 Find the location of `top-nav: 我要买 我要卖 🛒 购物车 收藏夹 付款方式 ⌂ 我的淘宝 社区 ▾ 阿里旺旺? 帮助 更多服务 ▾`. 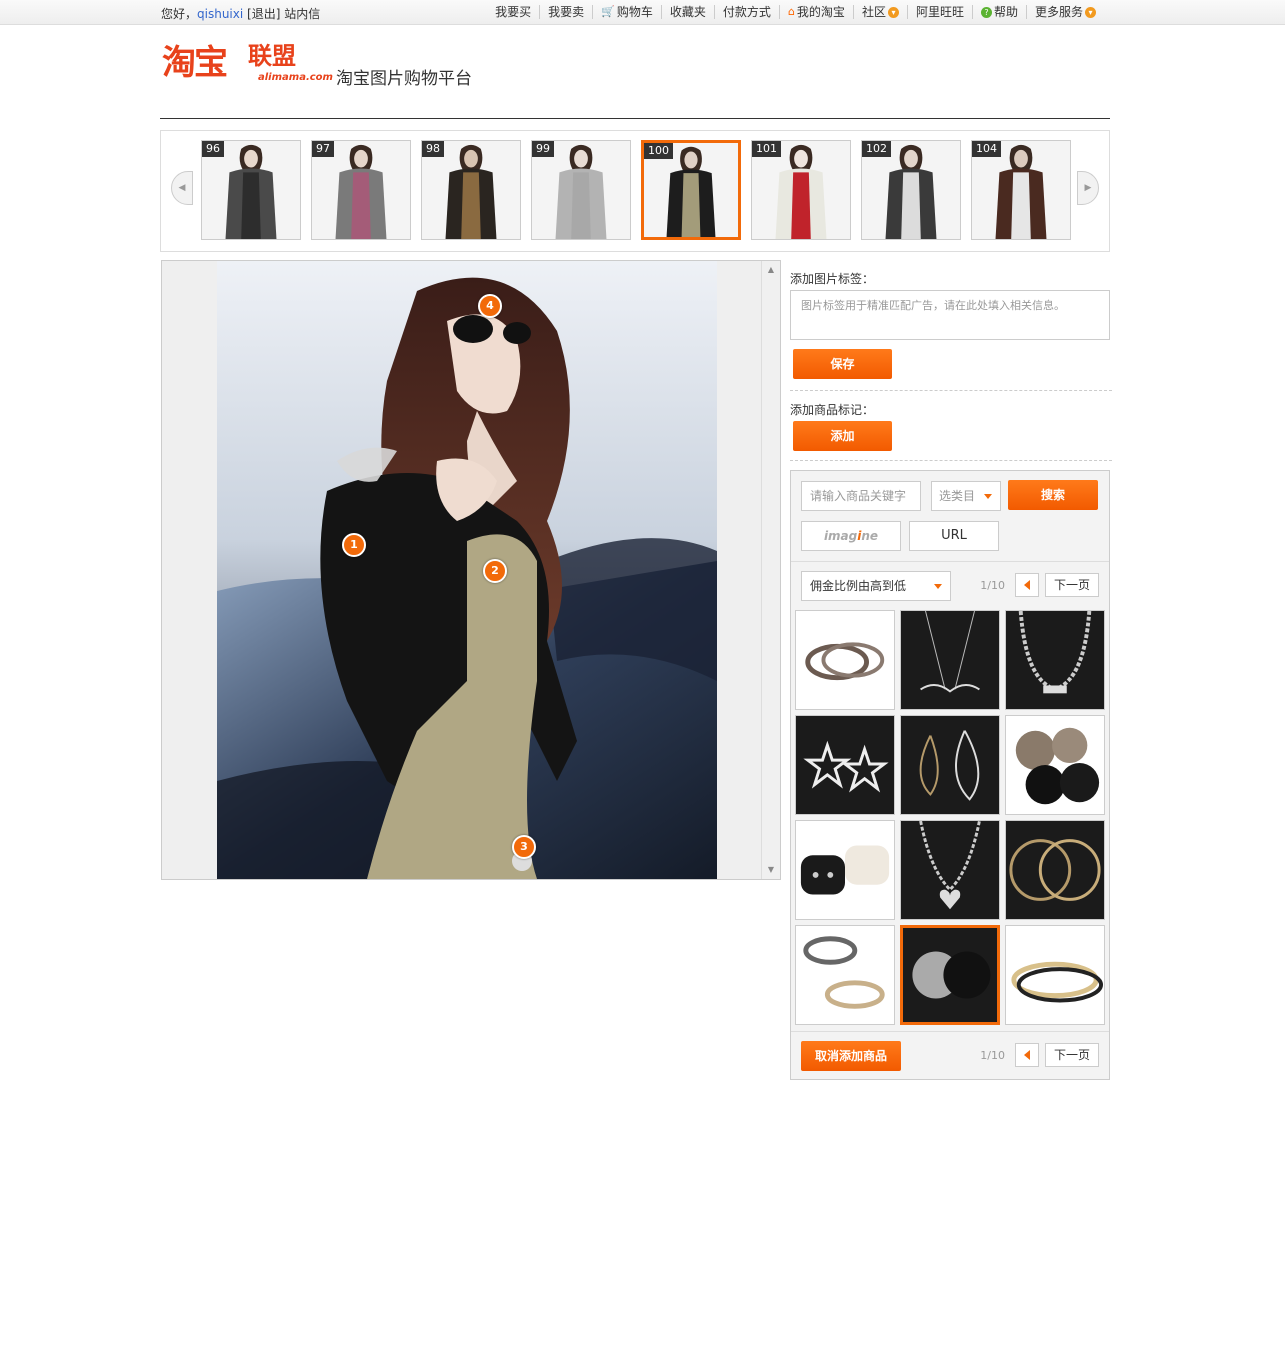

top-nav: 我要买 我要卖 🛒 购物车 收藏夹 付款方式 ⌂ 我的淘宝 社区 ▾ 阿里旺旺? 帮助 更多服务 ▾ is located at coordinates (795, 12).